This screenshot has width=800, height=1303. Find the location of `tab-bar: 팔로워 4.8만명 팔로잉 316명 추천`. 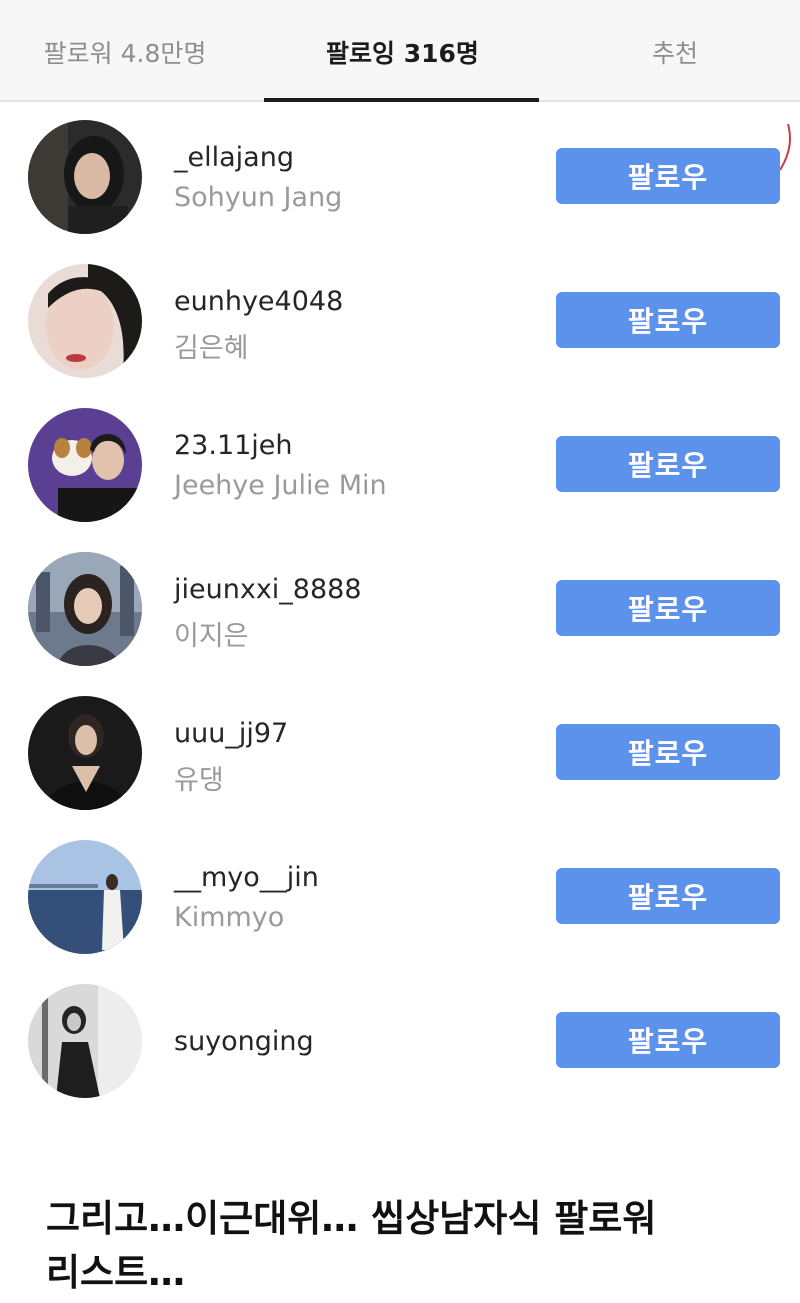

tab-bar: 팔로워 4.8만명 팔로잉 316명 추천 is located at coordinates (400, 51).